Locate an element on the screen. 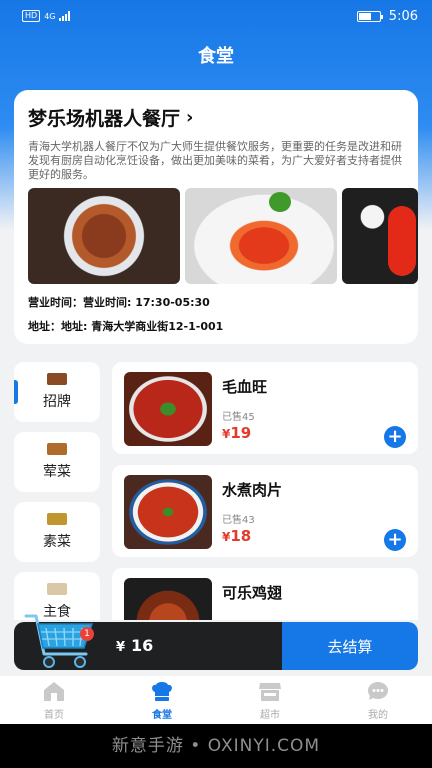  tab-label: 超市 is located at coordinates (270, 715).